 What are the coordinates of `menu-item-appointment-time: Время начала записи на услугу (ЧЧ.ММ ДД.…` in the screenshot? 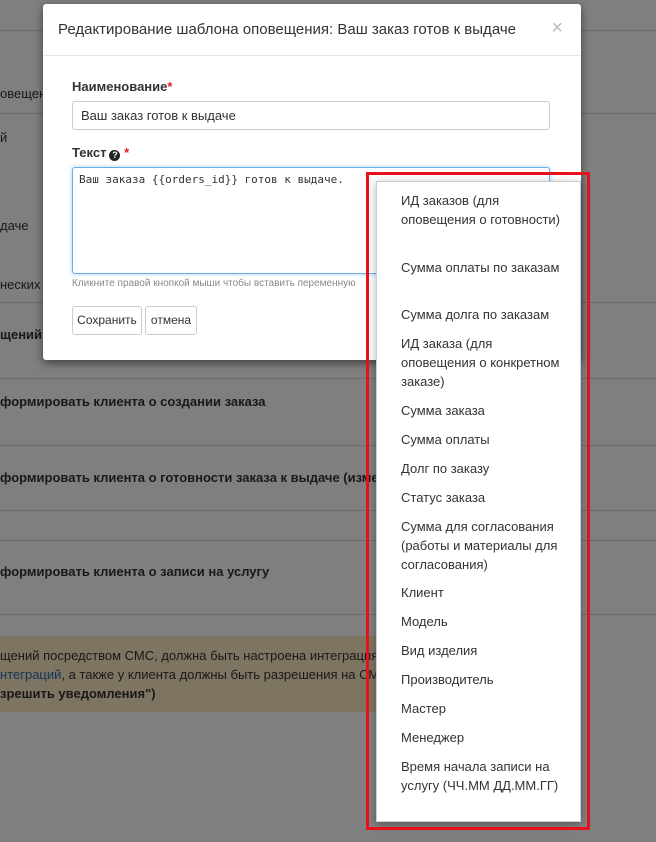 It's located at (483, 776).